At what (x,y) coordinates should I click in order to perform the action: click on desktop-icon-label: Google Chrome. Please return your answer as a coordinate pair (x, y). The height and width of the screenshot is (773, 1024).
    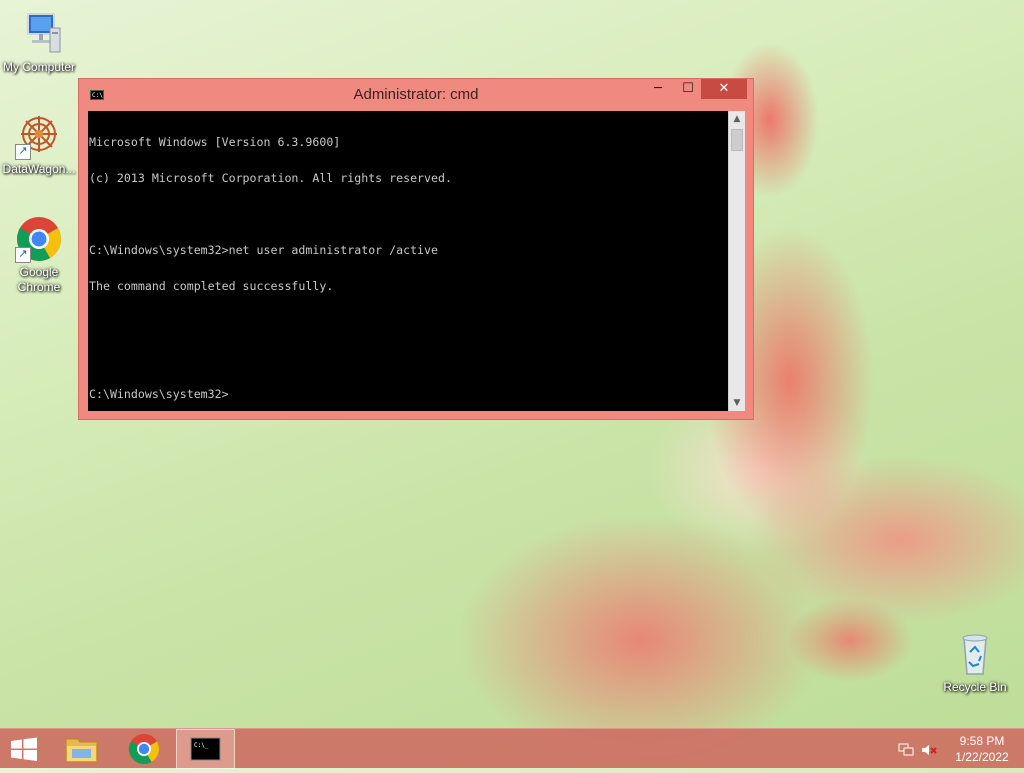
    Looking at the image, I should click on (39, 279).